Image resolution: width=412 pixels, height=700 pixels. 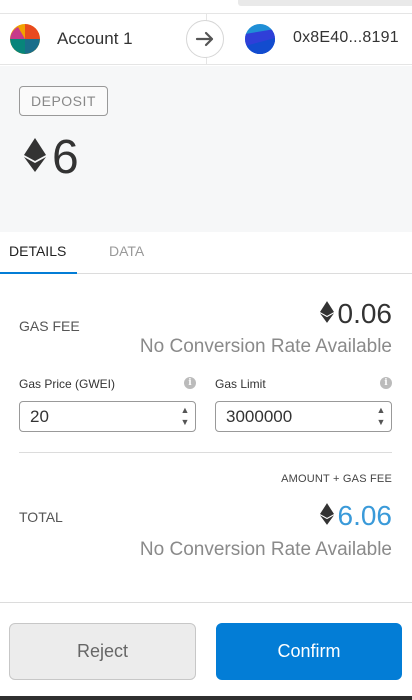 I want to click on total-conversion: No Conversion Rate Available, so click(x=265, y=549).